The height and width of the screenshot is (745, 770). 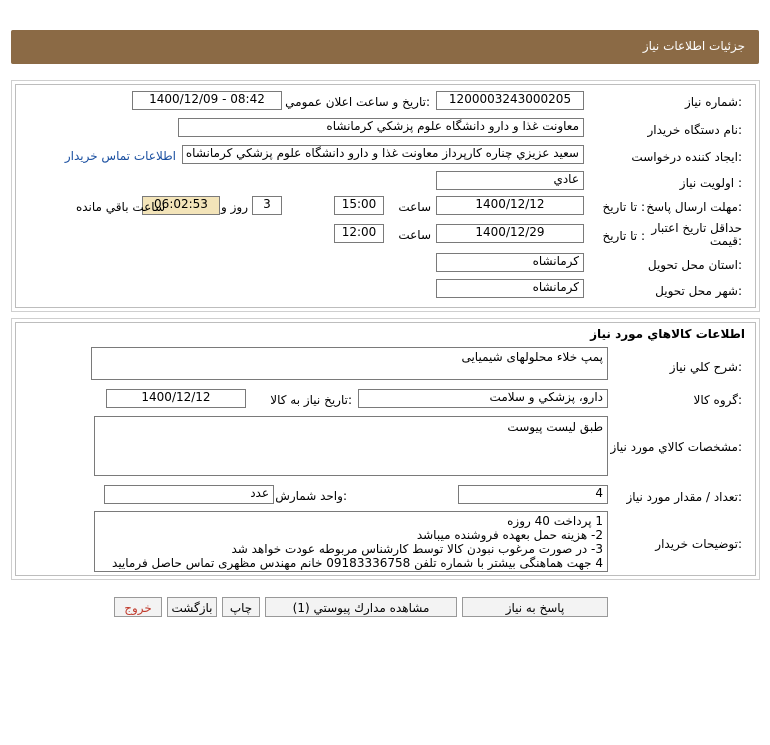 I want to click on notes-line: 2- هزینه حمل بعهده فروشنده میباشد, so click(x=509, y=535).